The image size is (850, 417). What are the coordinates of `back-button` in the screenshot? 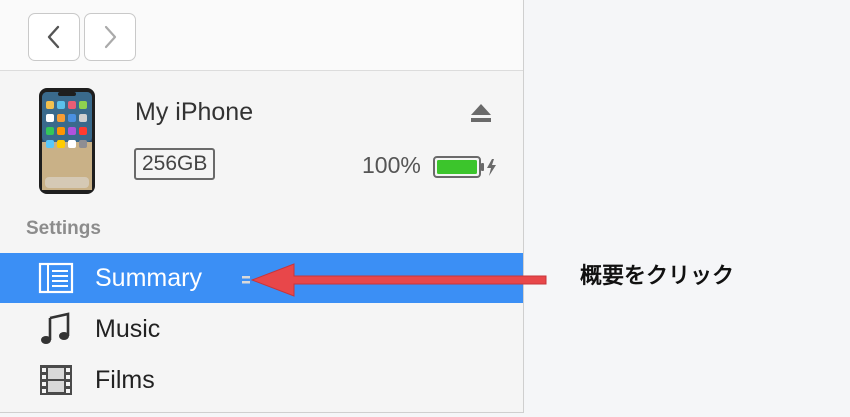 It's located at (54, 37).